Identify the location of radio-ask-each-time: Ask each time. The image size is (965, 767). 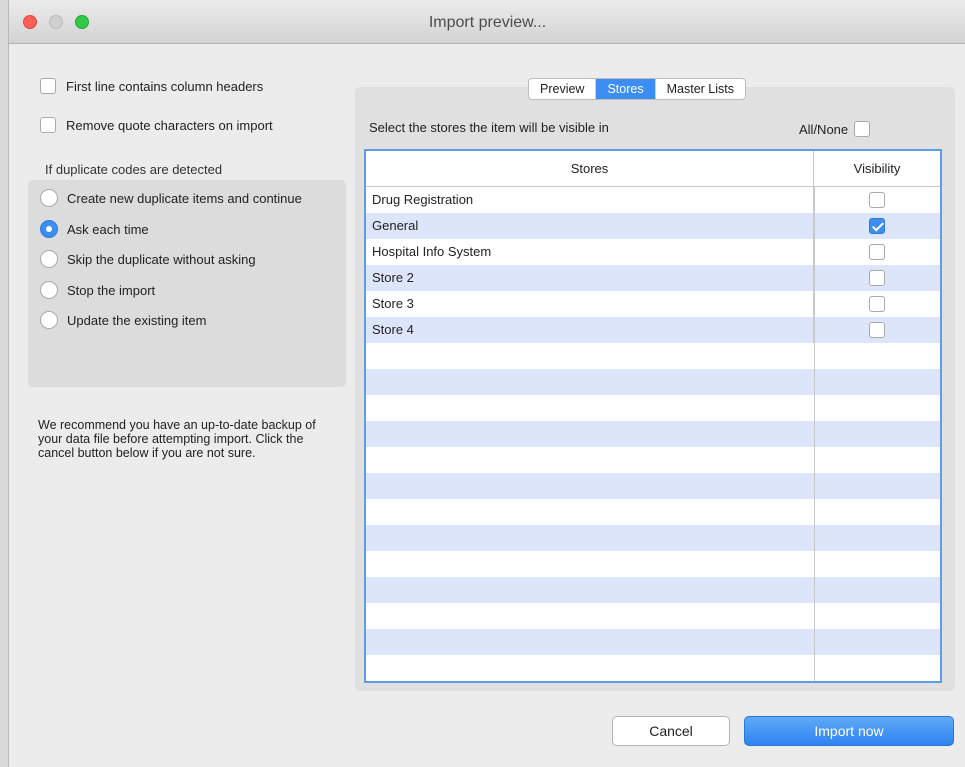
(94, 229).